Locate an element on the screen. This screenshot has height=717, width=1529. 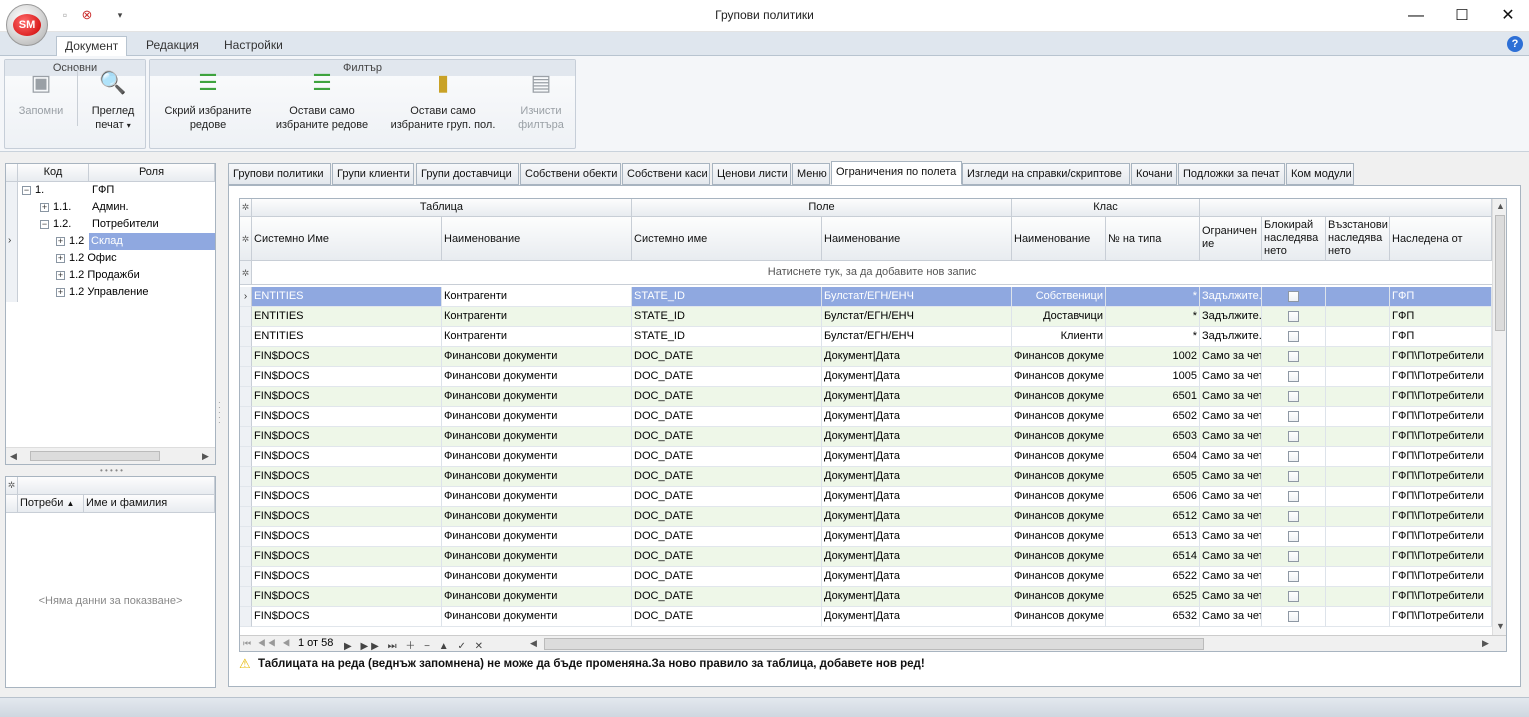
qat-dropdown-icon: ▾ is located at coordinates (120, 15).